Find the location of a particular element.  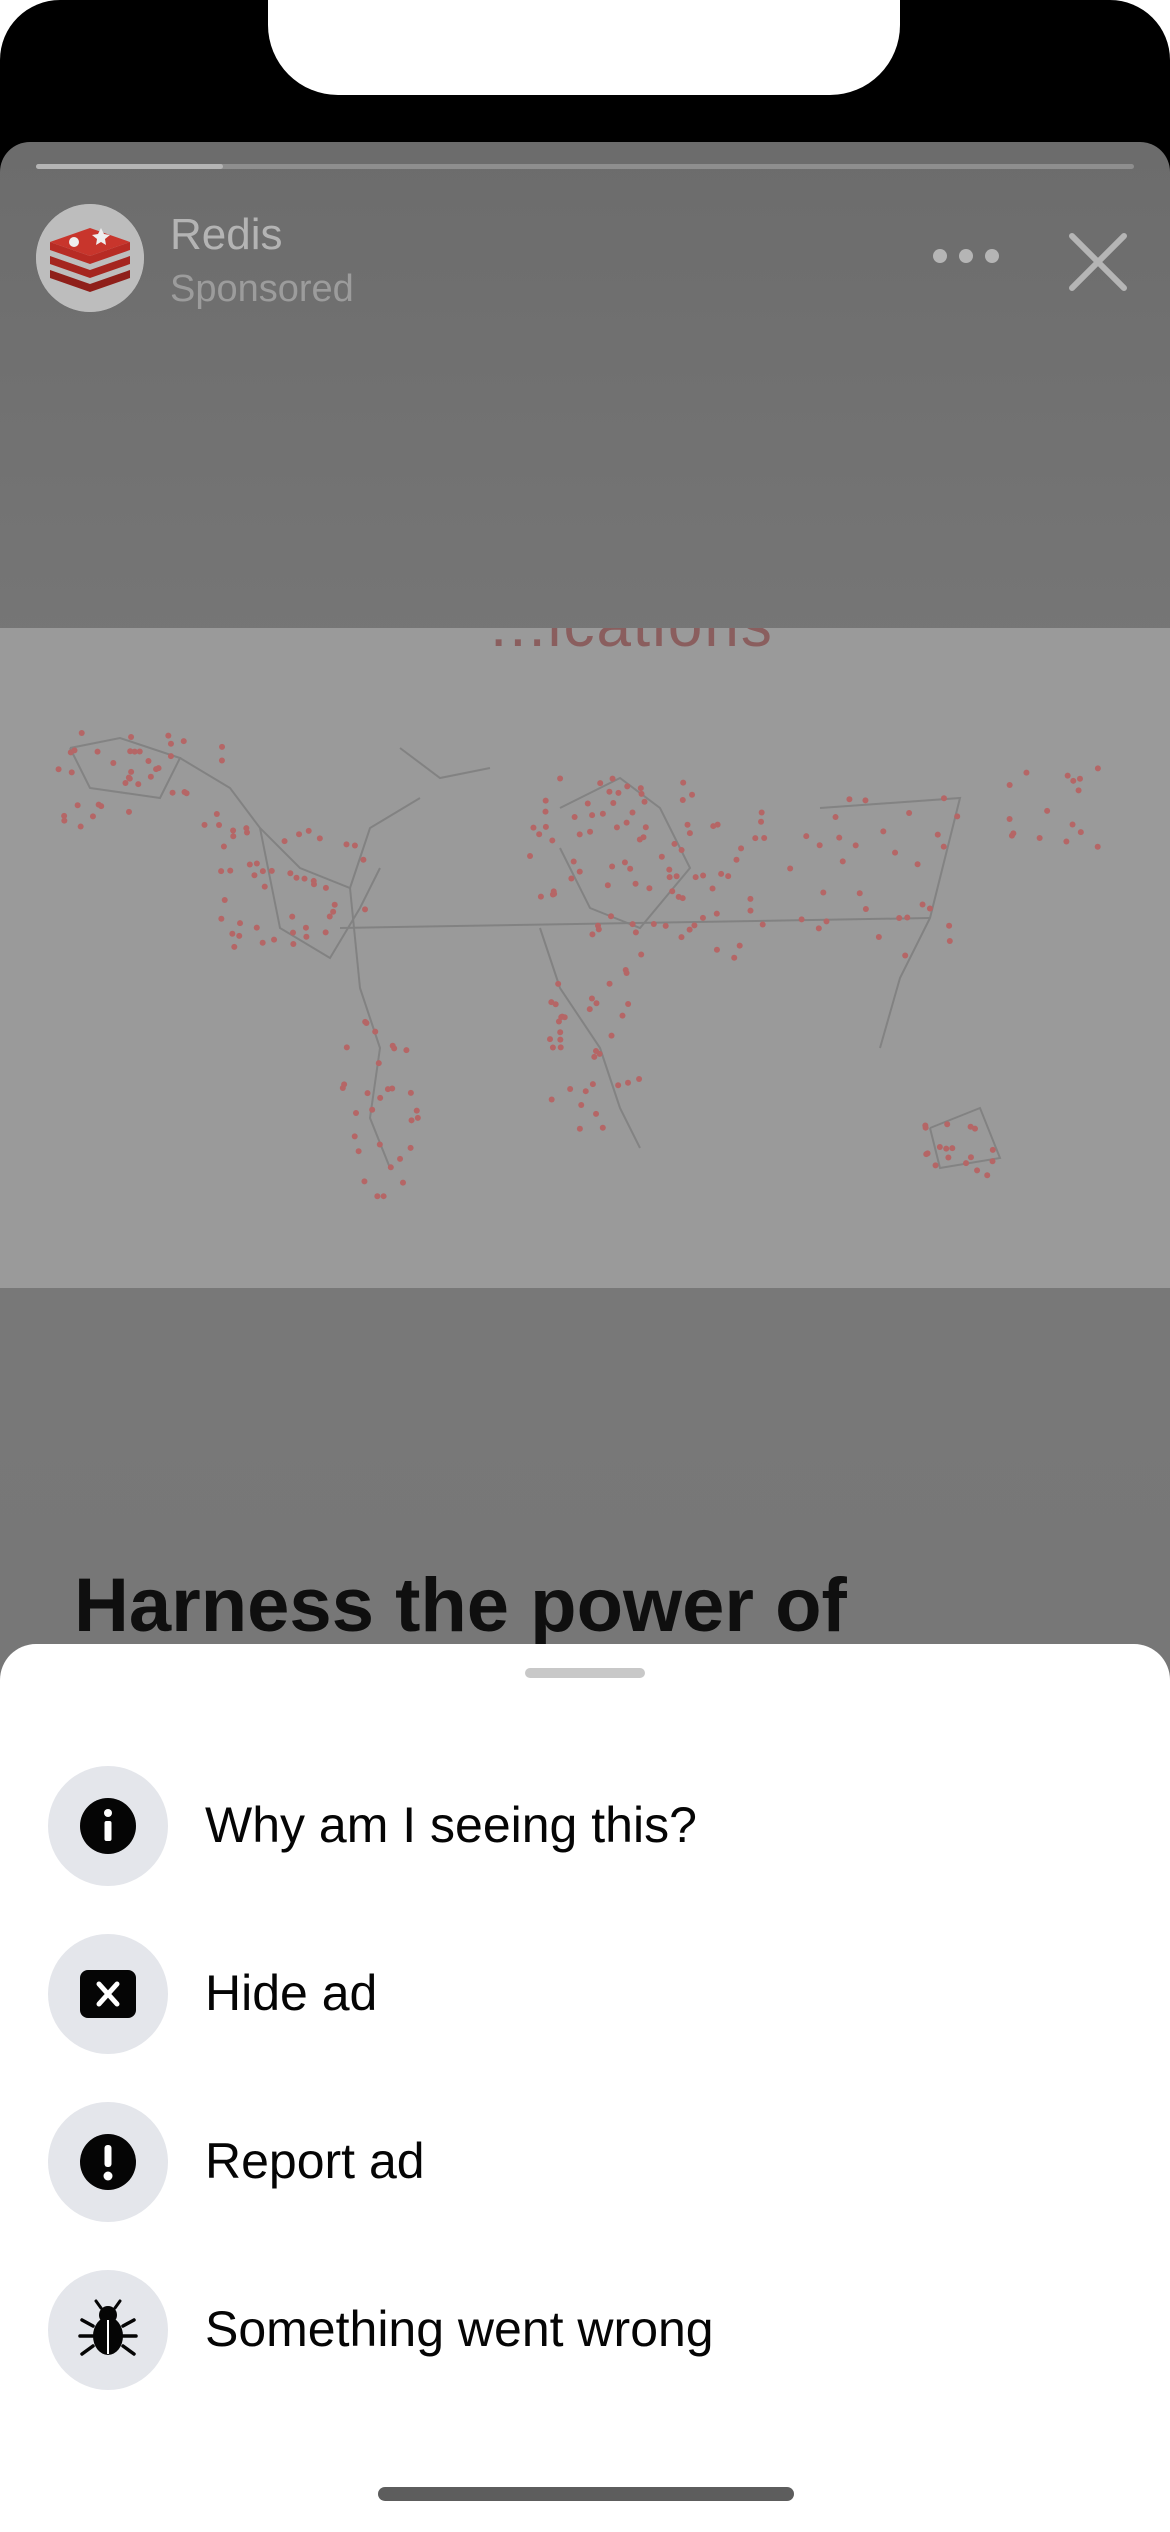

menu-item-label: Report ad is located at coordinates (315, 2161).